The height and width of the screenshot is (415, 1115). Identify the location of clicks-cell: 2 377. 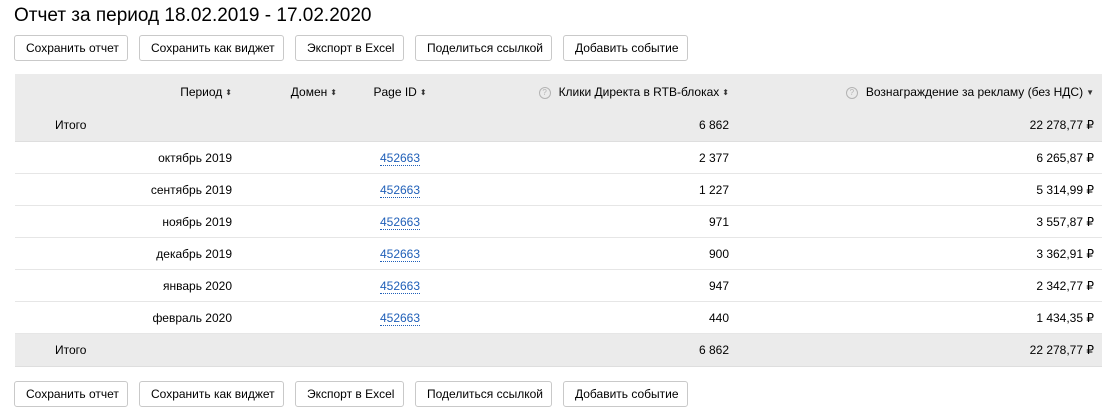
(596, 157).